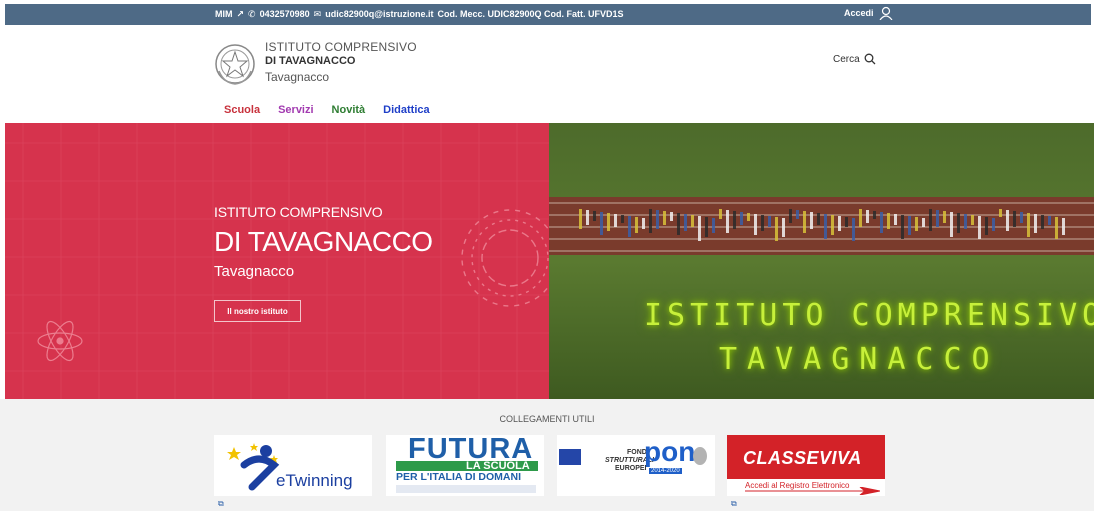  Describe the element at coordinates (859, 13) in the screenshot. I see `login-label: Accedi` at that location.